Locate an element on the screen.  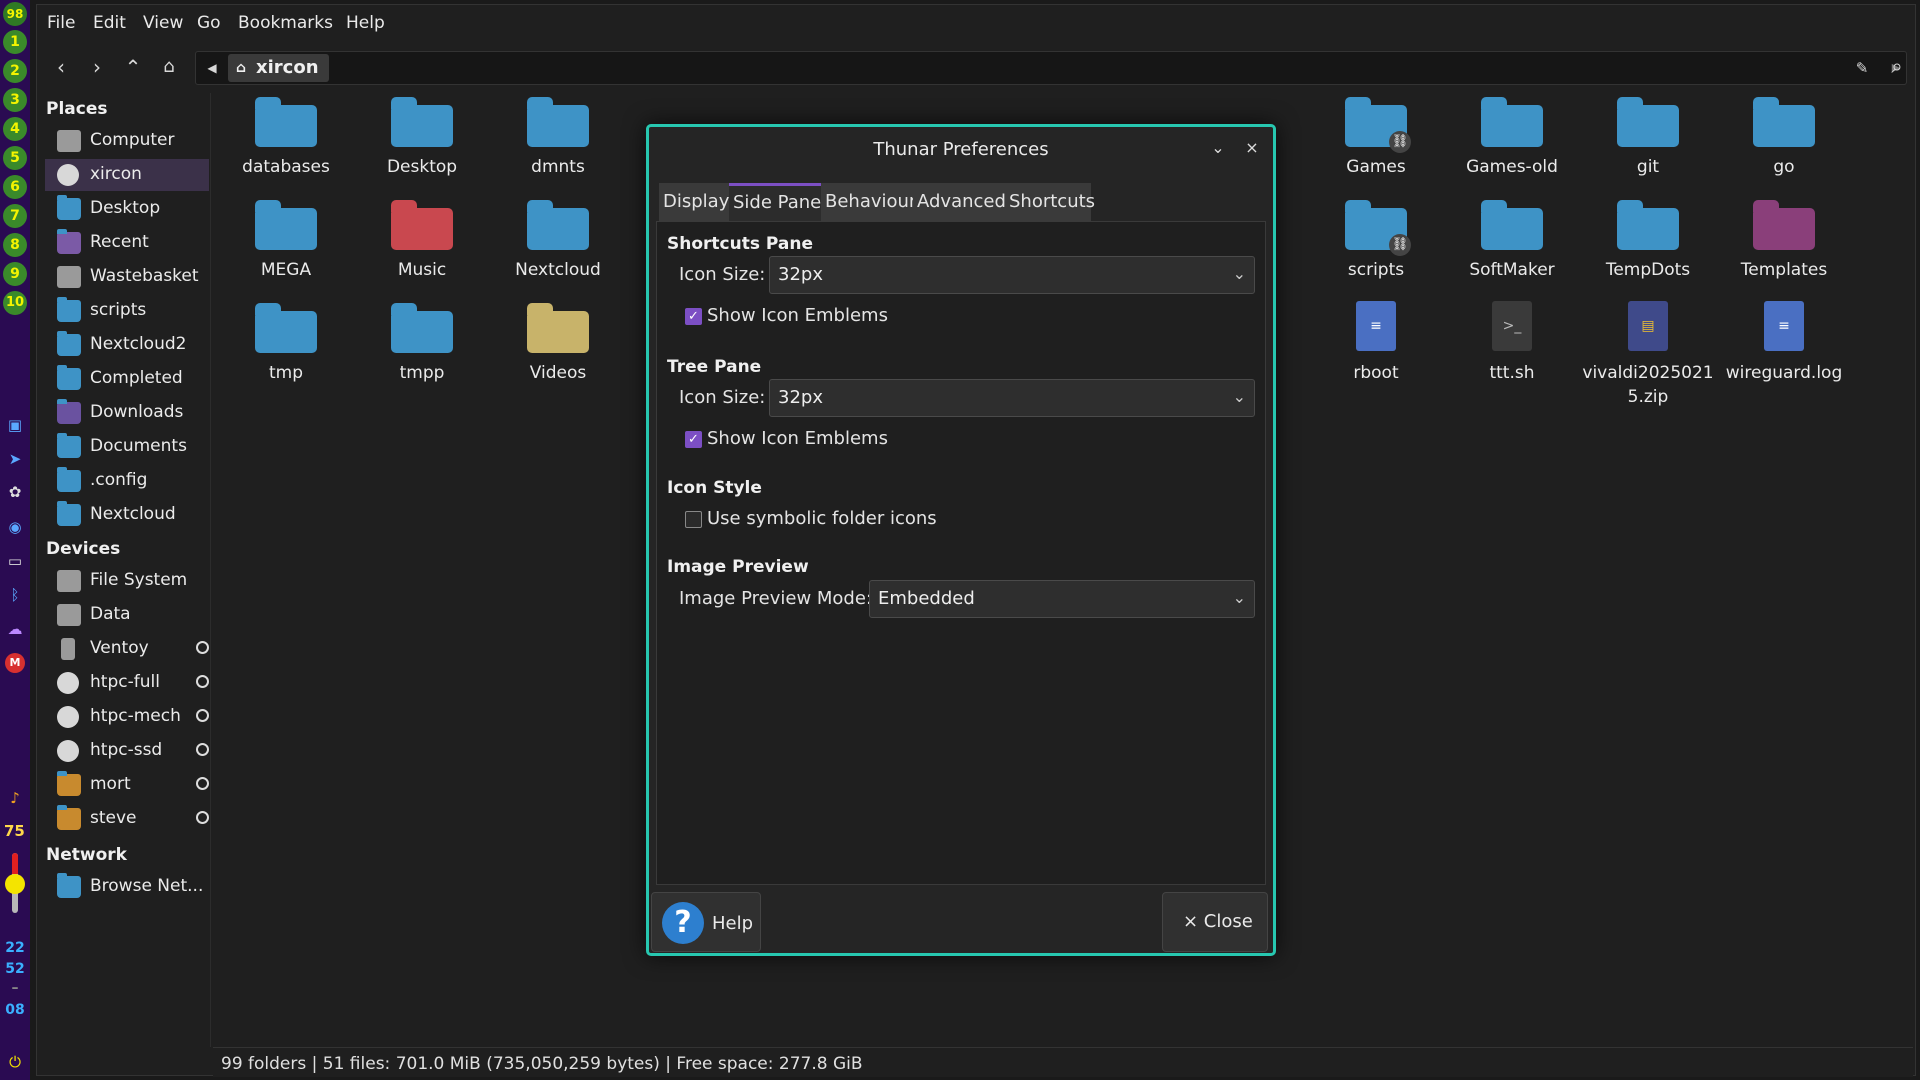
menu-help: Help is located at coordinates (365, 23).